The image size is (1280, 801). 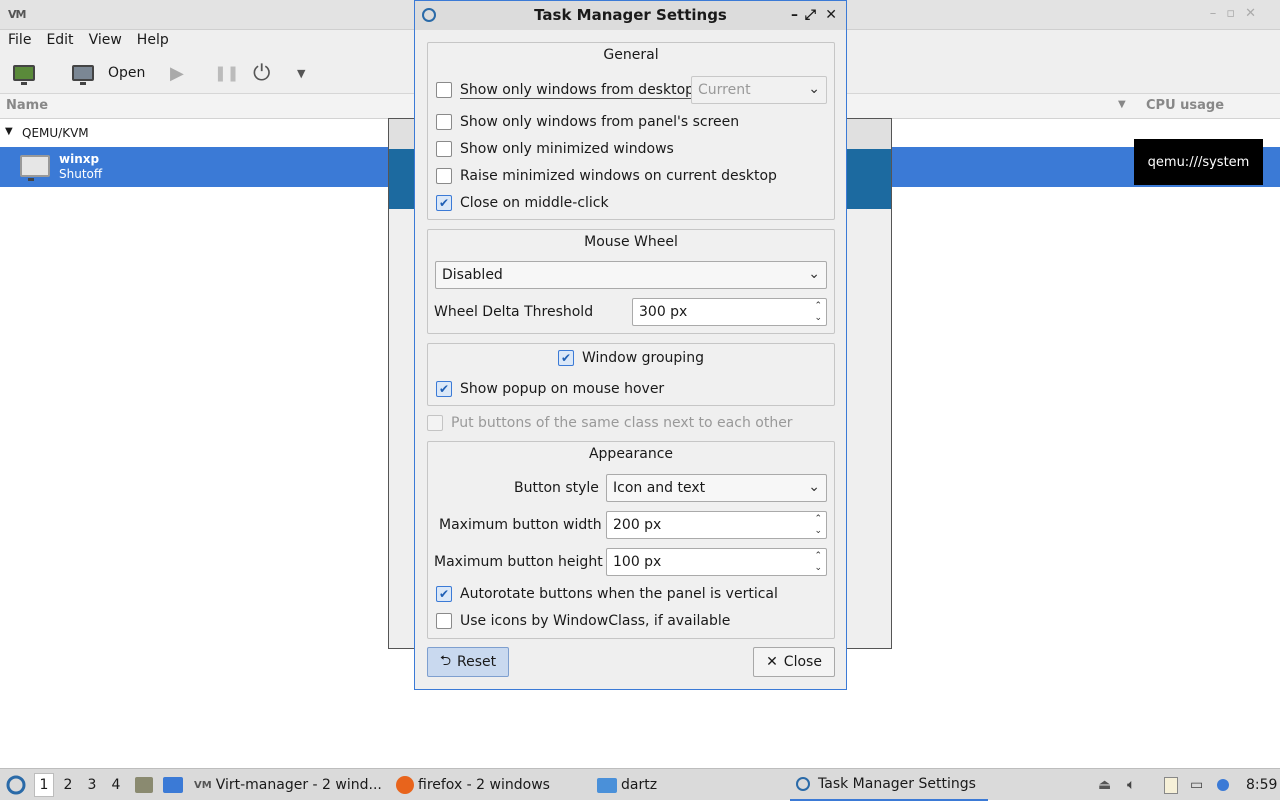 I want to click on pause-icon: ❚❚, so click(x=226, y=73).